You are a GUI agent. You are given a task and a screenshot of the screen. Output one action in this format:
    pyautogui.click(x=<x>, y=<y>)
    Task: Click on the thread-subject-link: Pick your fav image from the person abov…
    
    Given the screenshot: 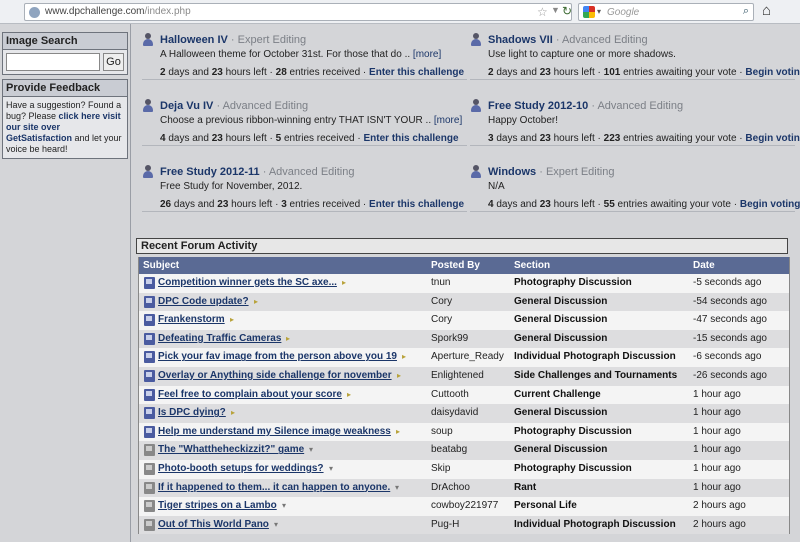 What is the action you would take?
    pyautogui.click(x=277, y=356)
    